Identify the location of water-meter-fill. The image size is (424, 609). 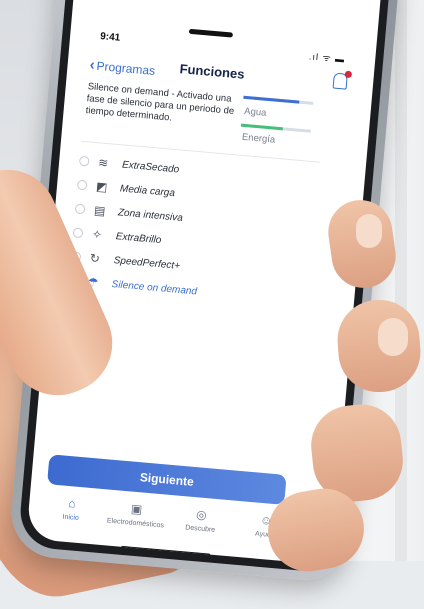
(271, 99).